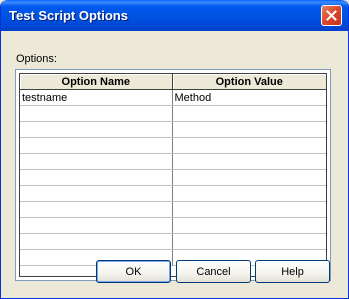  Describe the element at coordinates (96, 82) in the screenshot. I see `column-header-option-name: Option Name` at that location.